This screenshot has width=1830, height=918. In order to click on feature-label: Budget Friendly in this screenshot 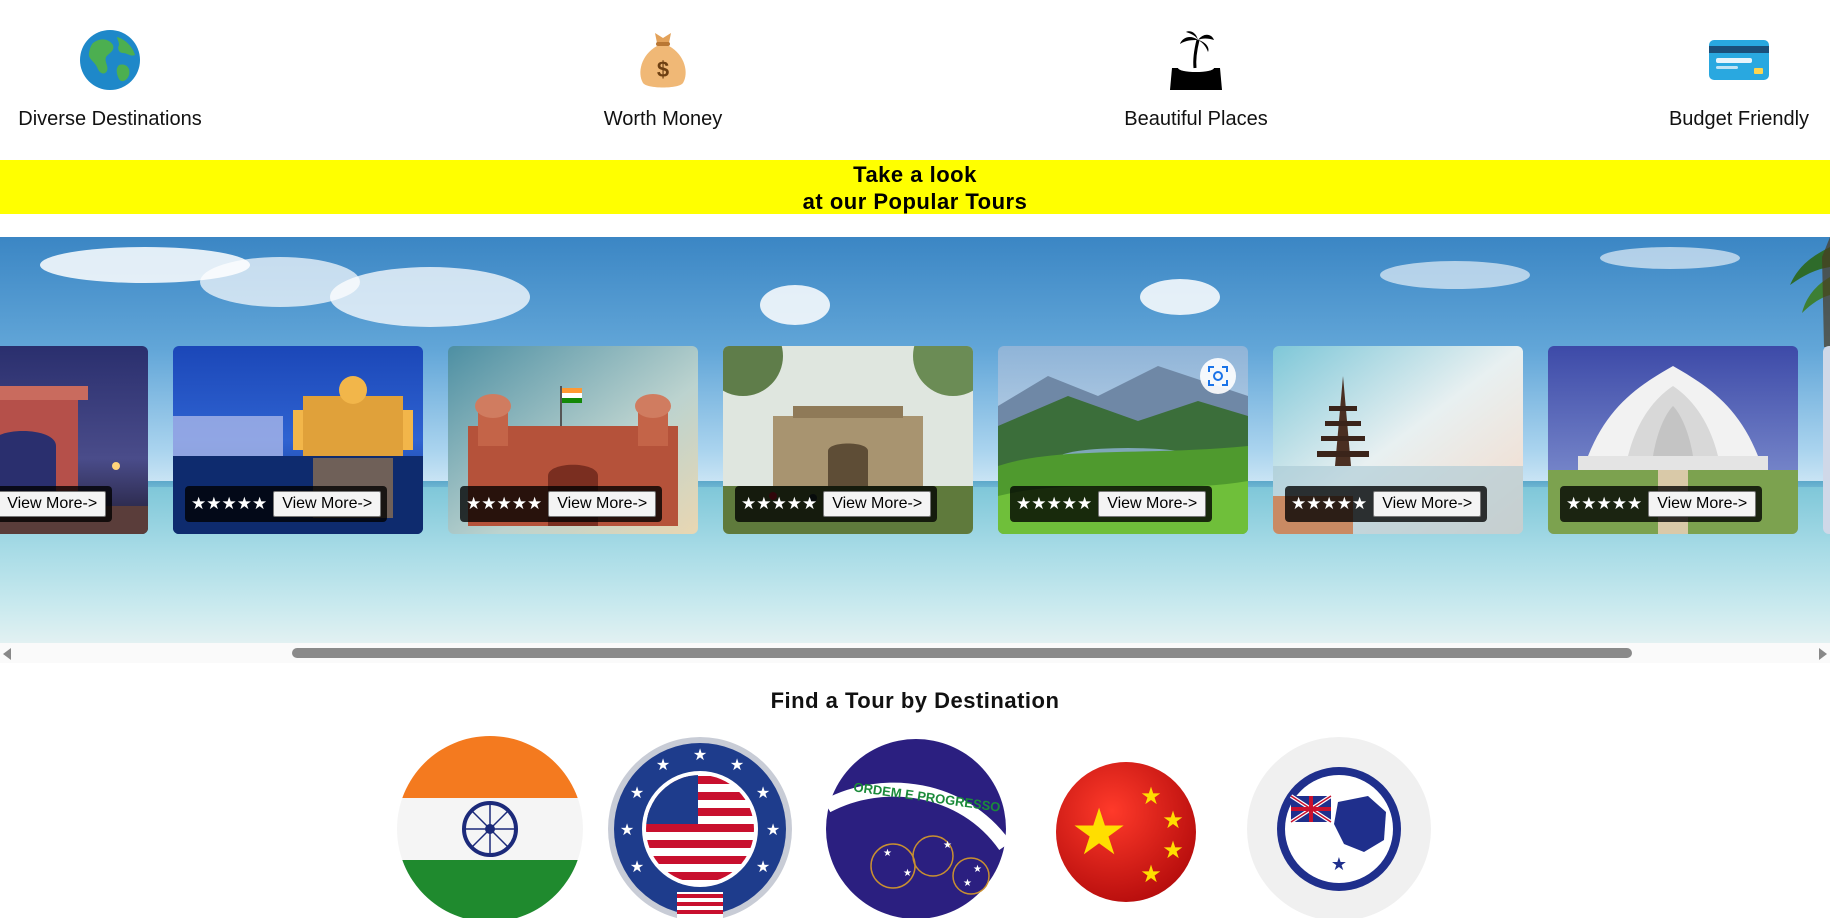, I will do `click(1739, 119)`.